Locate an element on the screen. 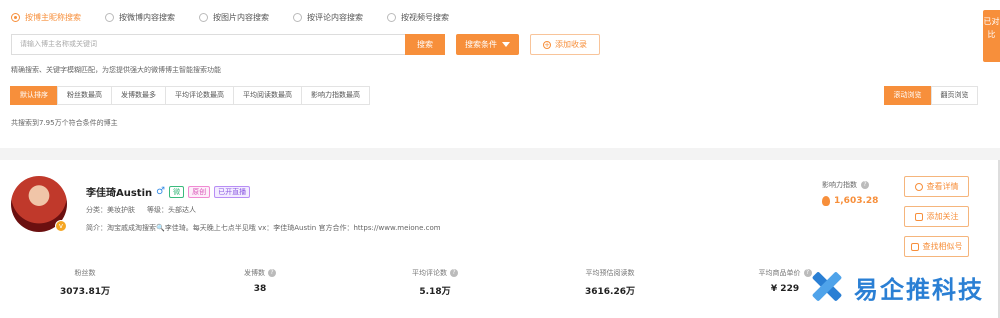 This screenshot has width=1000, height=318. influence-value: 1,603.28 is located at coordinates (850, 201).